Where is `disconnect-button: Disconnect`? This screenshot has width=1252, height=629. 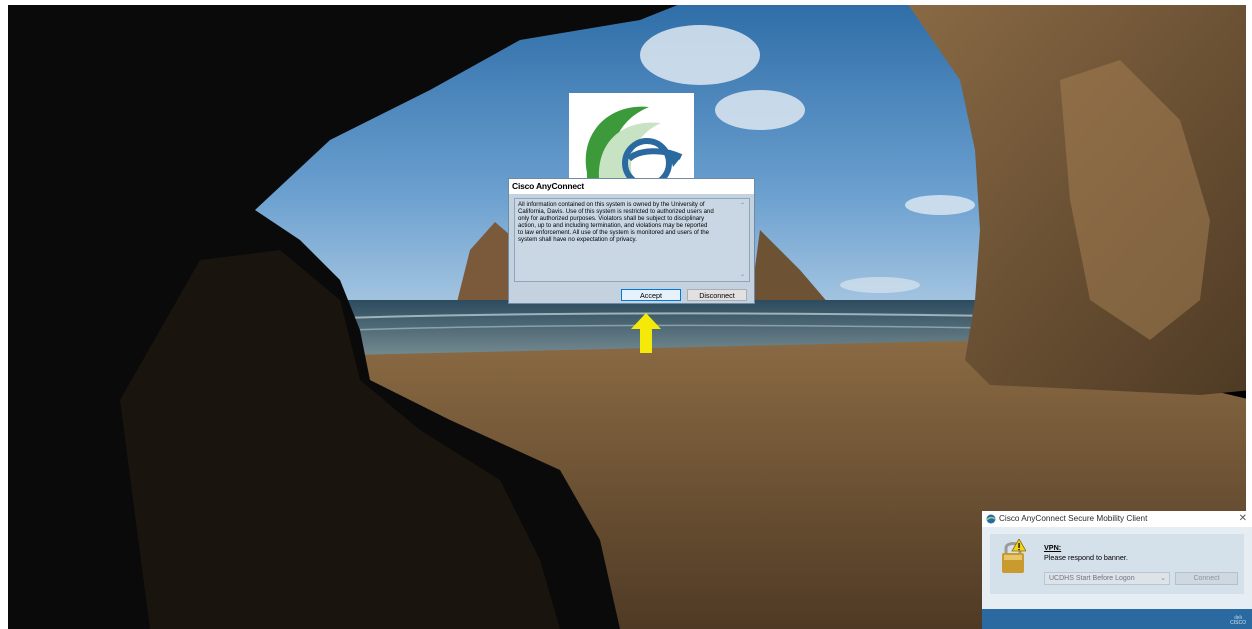 disconnect-button: Disconnect is located at coordinates (717, 295).